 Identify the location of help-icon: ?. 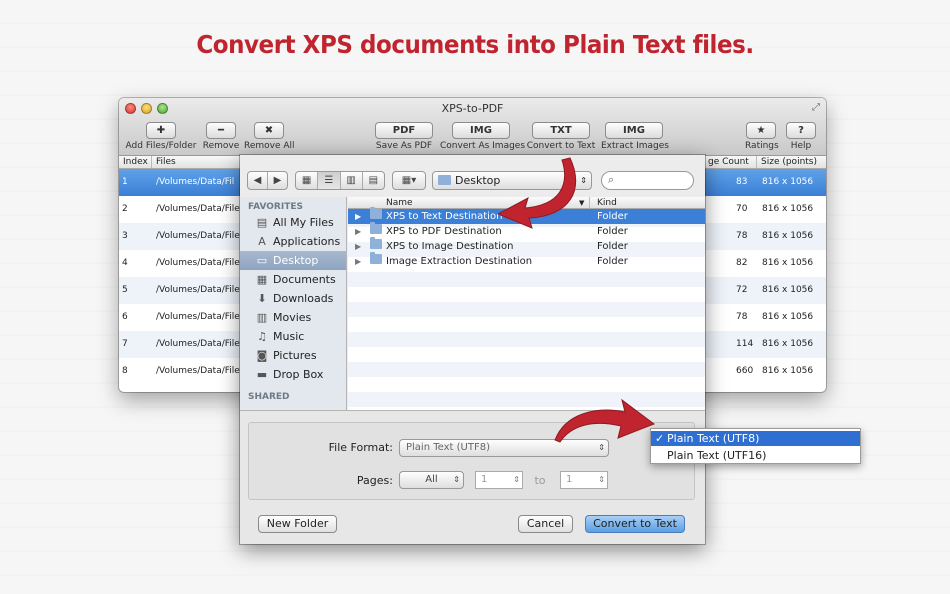
(801, 130).